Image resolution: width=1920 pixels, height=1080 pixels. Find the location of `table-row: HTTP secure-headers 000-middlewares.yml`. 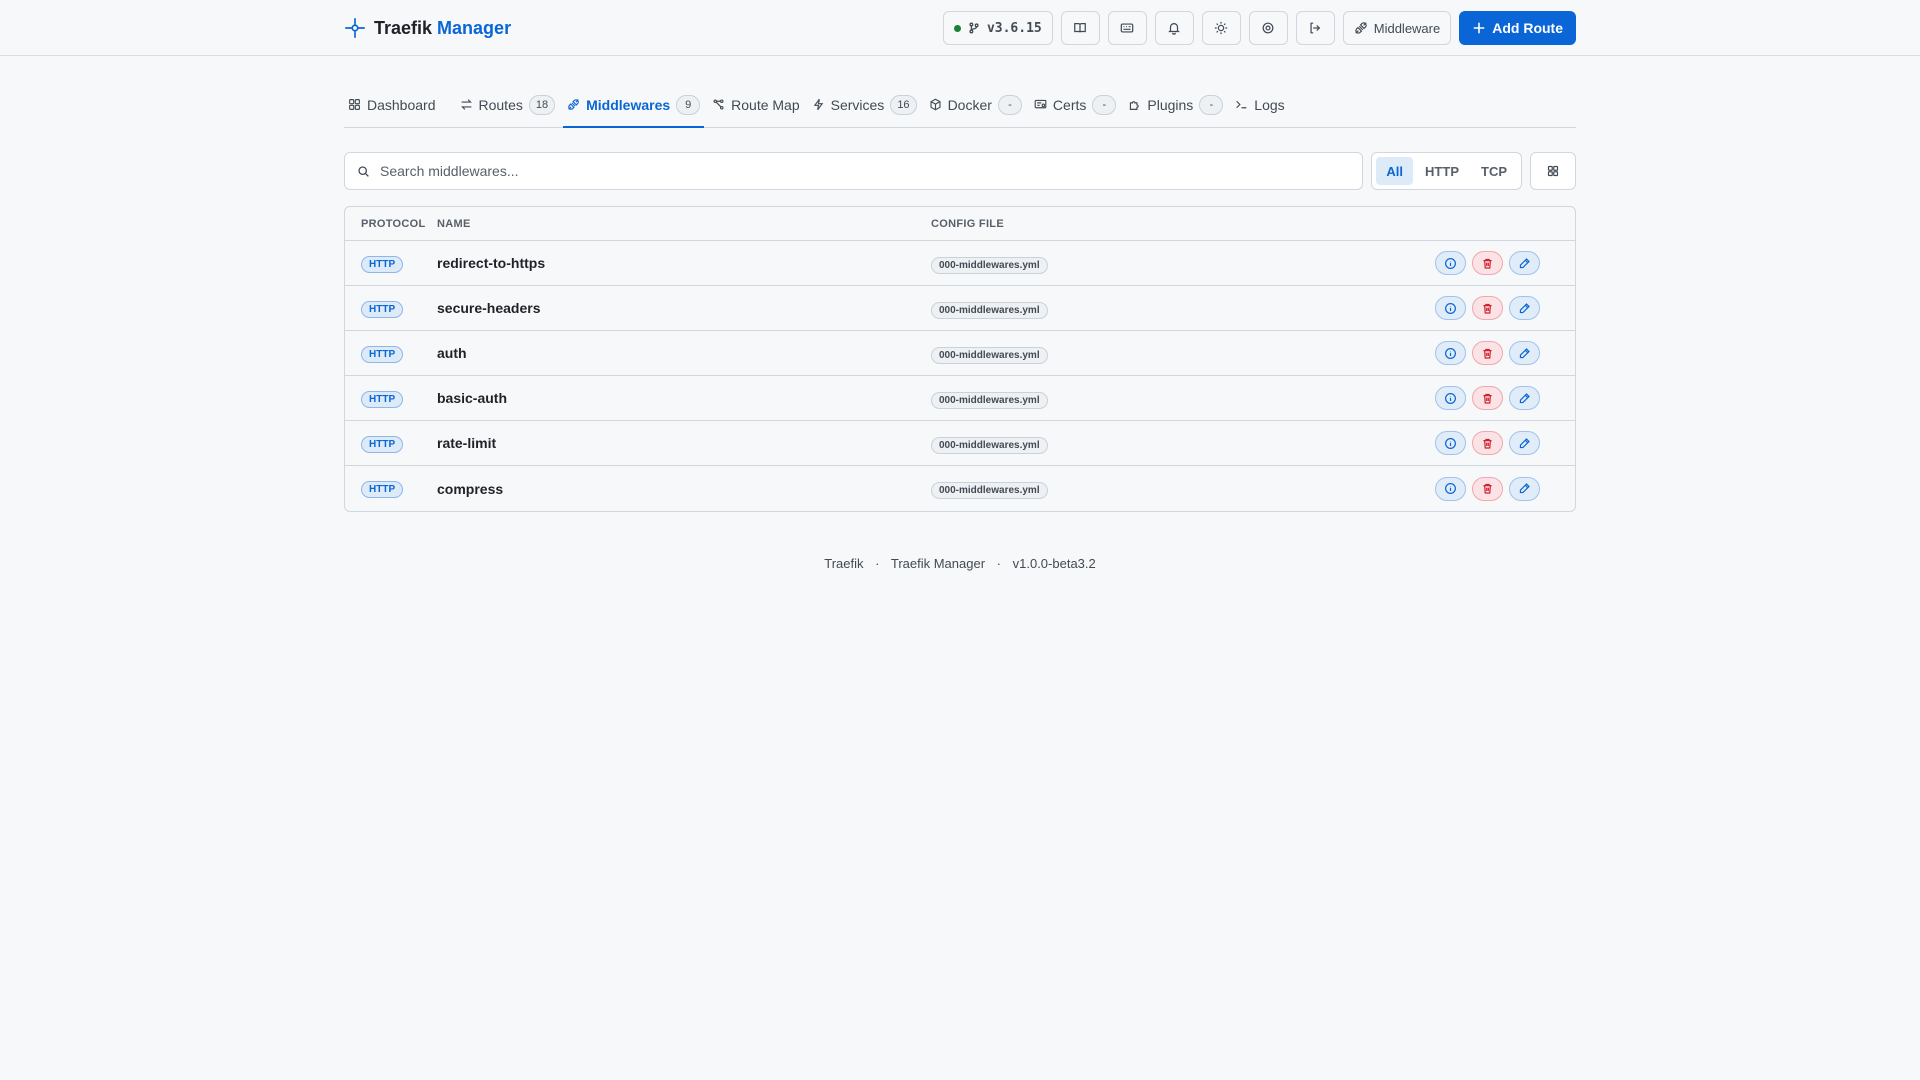

table-row: HTTP secure-headers 000-middlewares.yml is located at coordinates (960, 308).